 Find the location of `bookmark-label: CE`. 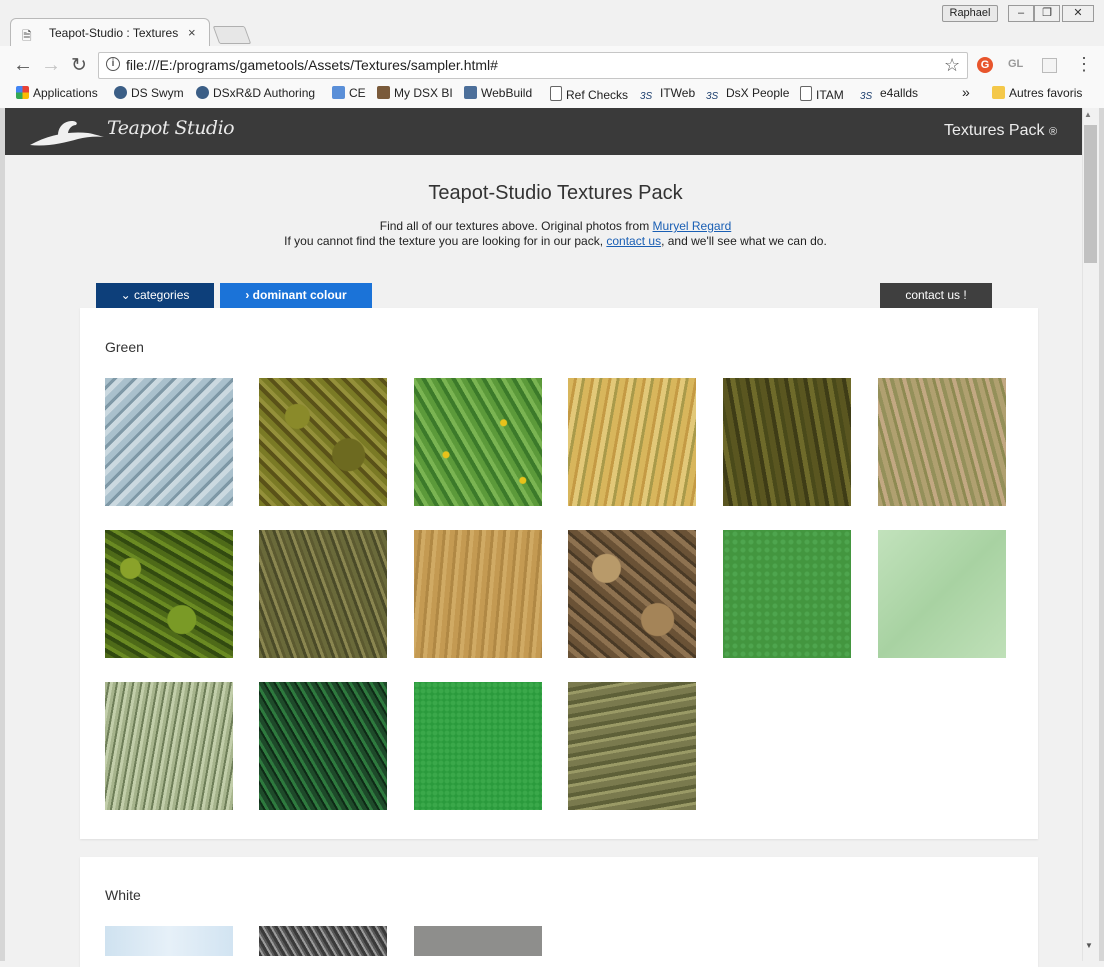

bookmark-label: CE is located at coordinates (357, 93).